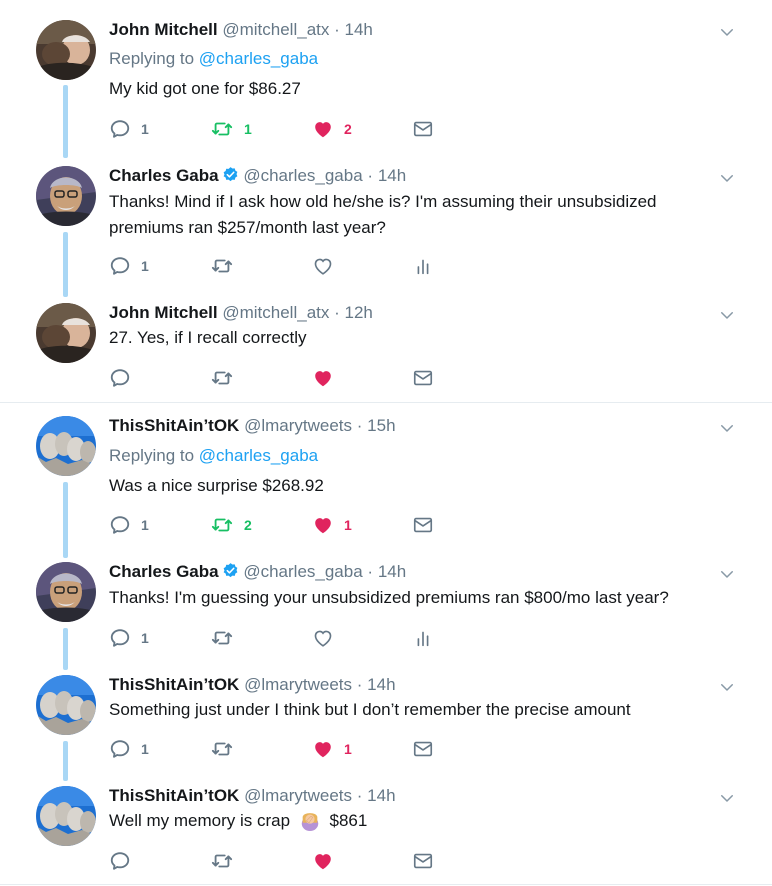  What do you see at coordinates (200, 820) in the screenshot?
I see `tweet-text-before: Well my memory is crap` at bounding box center [200, 820].